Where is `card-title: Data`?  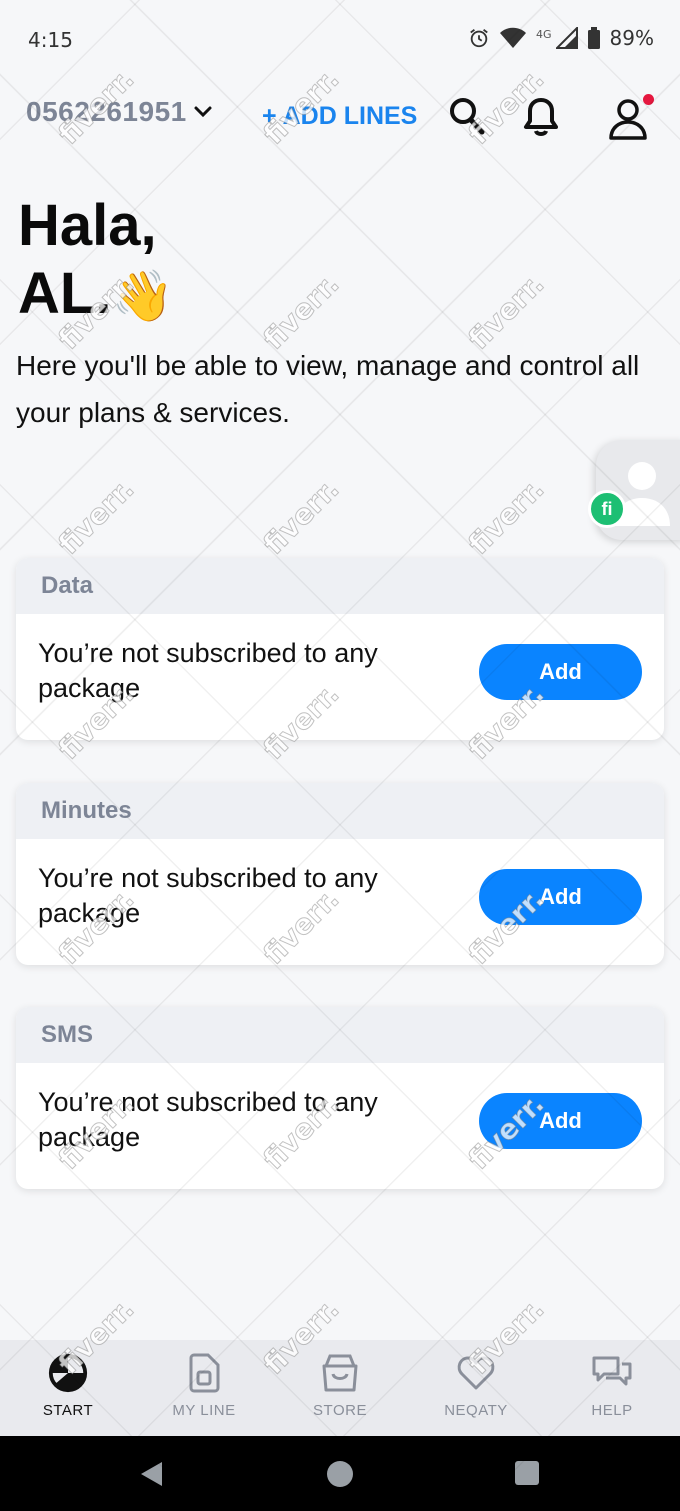
card-title: Data is located at coordinates (340, 586).